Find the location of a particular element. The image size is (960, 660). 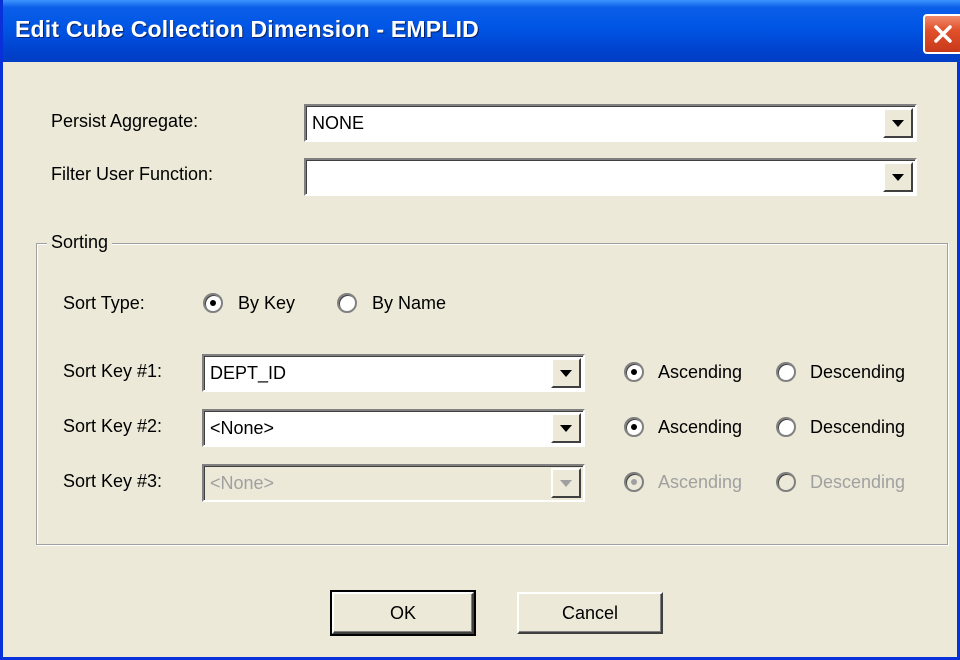

sort-type-by-key-label: By Key is located at coordinates (267, 303).